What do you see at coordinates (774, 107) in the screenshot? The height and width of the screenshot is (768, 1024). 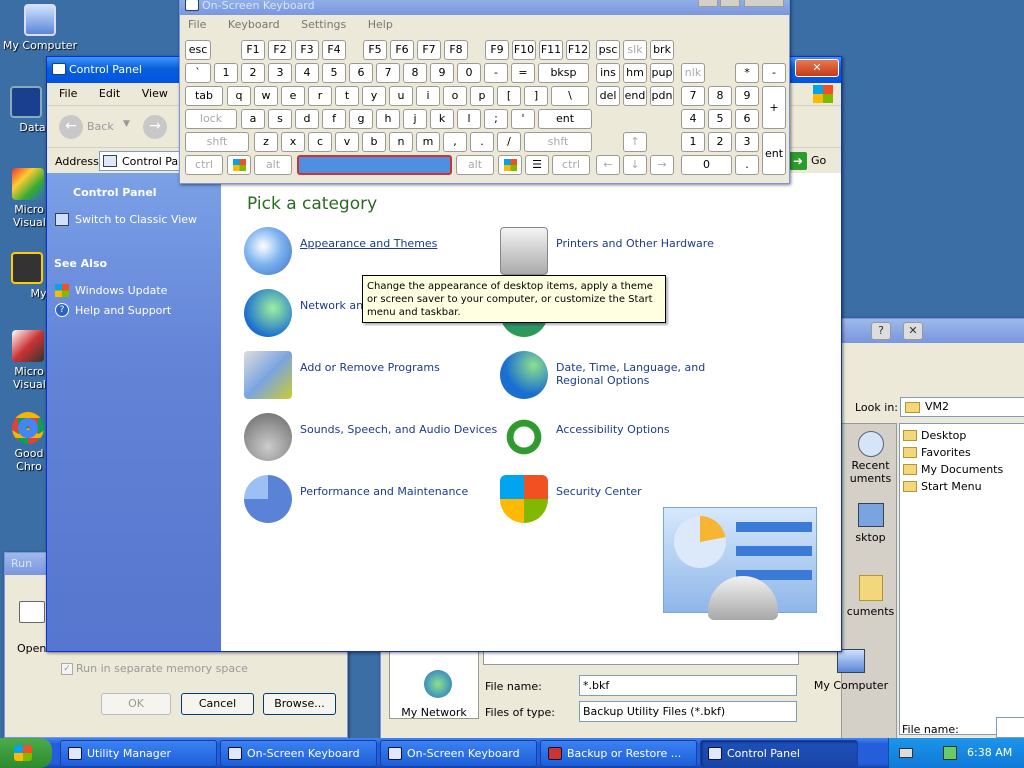 I see `key-r2-20: +` at bounding box center [774, 107].